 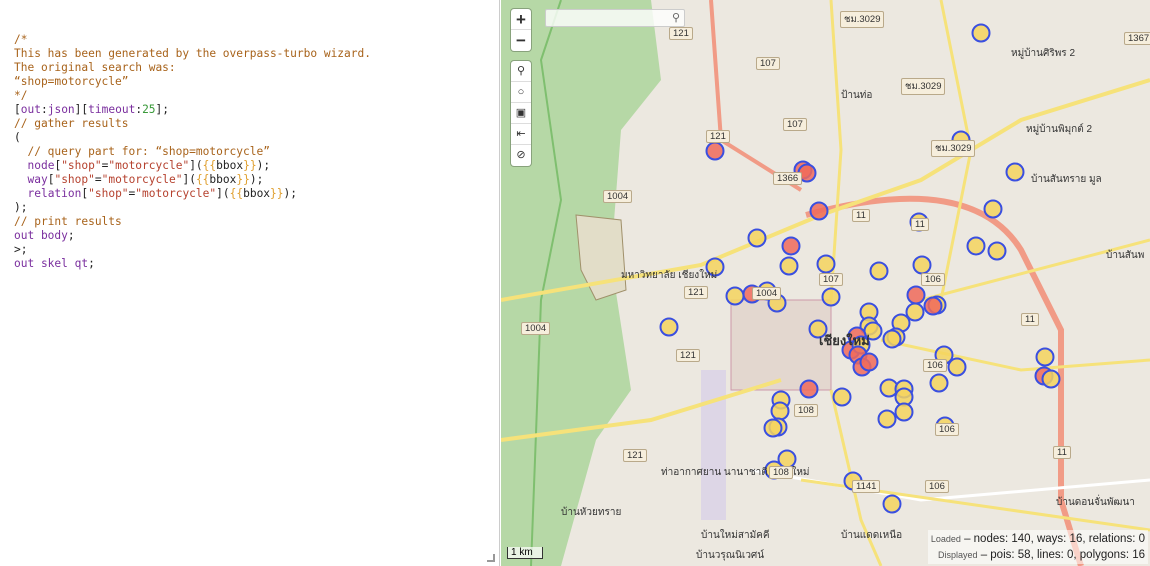 What do you see at coordinates (192, 138) in the screenshot?
I see `code-line: (` at bounding box center [192, 138].